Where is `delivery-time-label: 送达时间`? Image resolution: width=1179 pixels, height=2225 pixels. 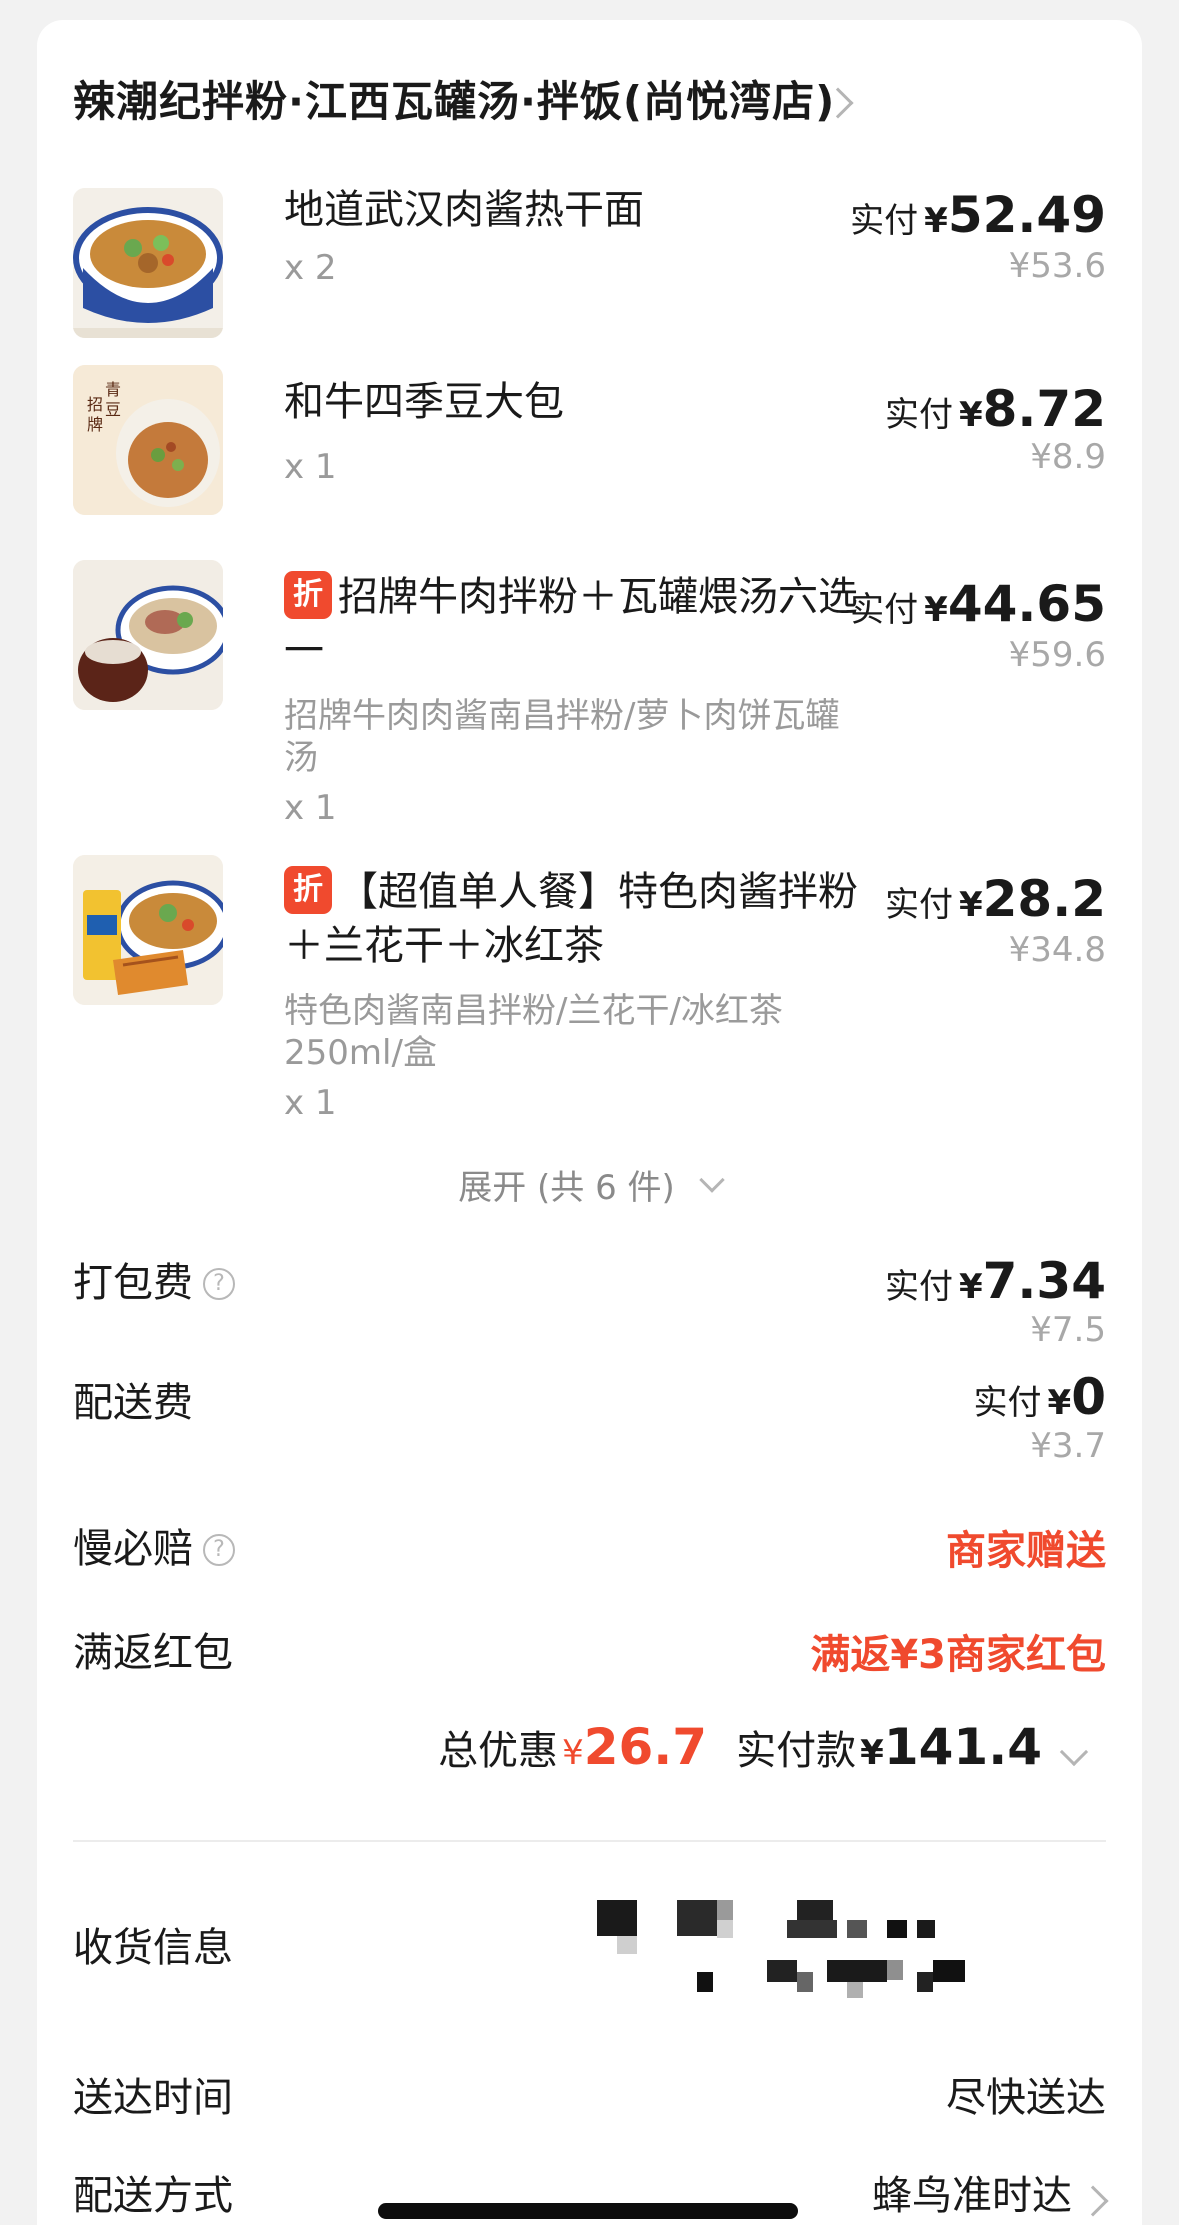 delivery-time-label: 送达时间 is located at coordinates (153, 2098).